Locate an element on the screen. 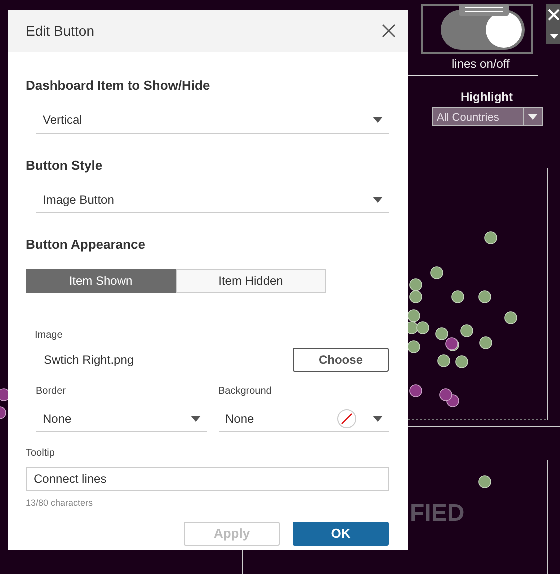  field-label: Border is located at coordinates (52, 391).